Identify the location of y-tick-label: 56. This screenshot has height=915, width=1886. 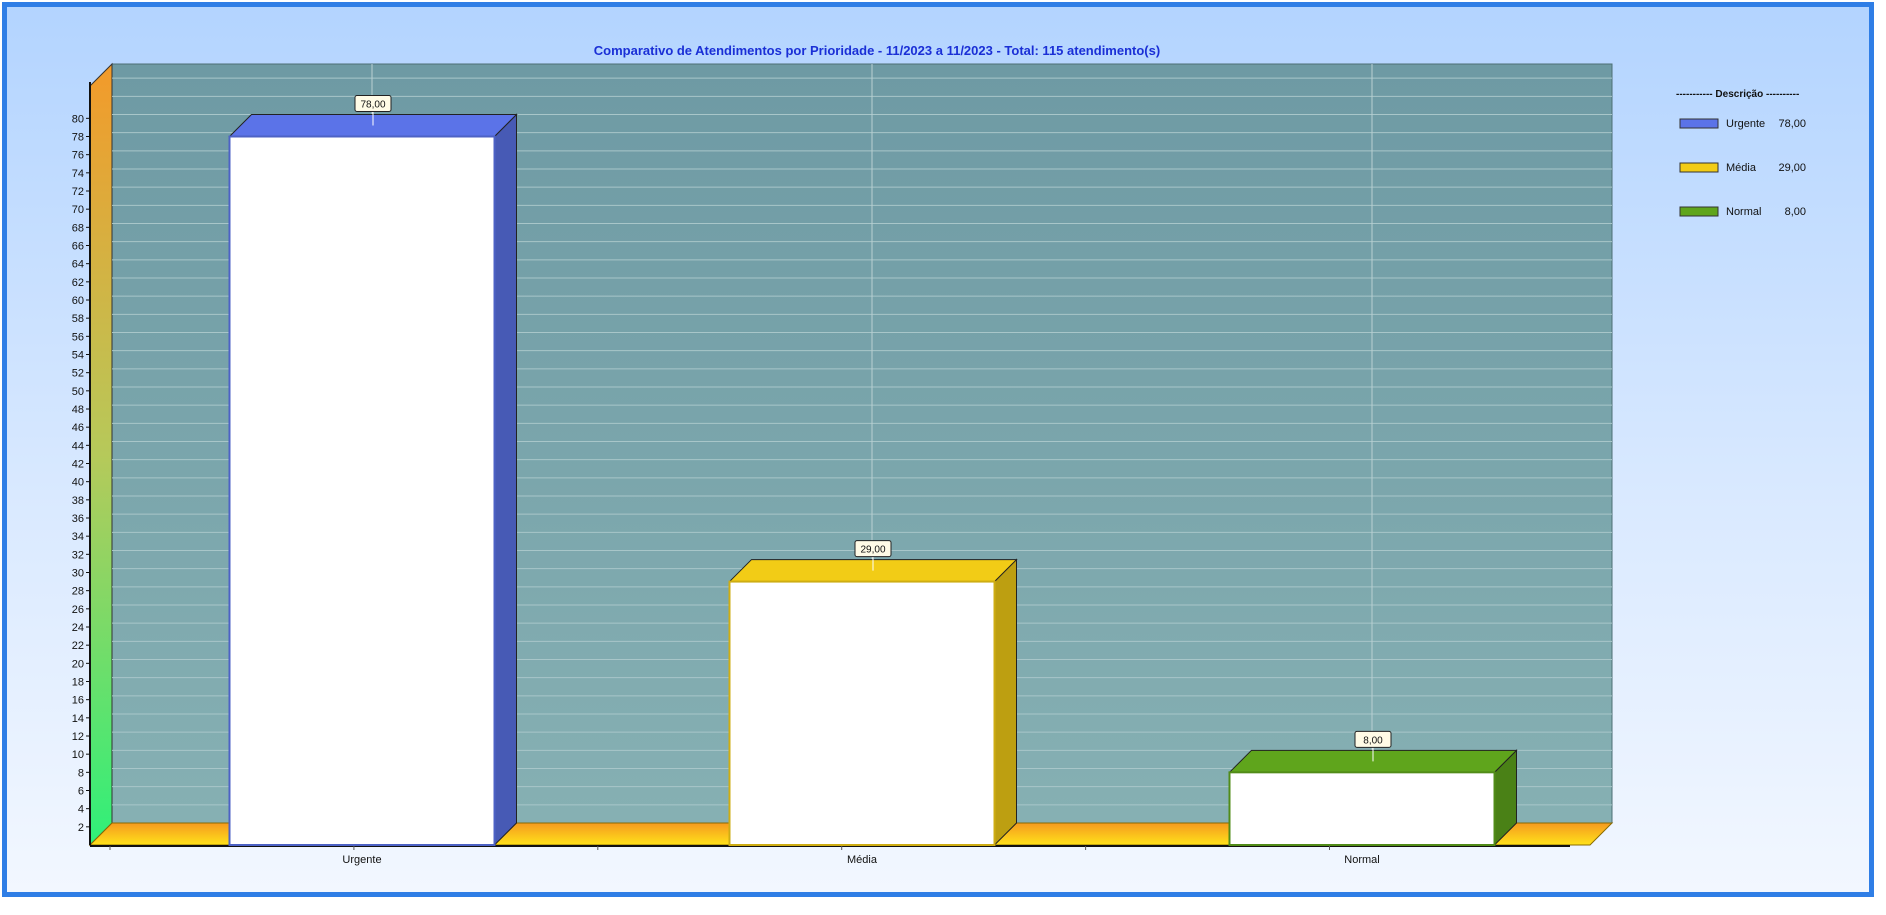
(78, 337).